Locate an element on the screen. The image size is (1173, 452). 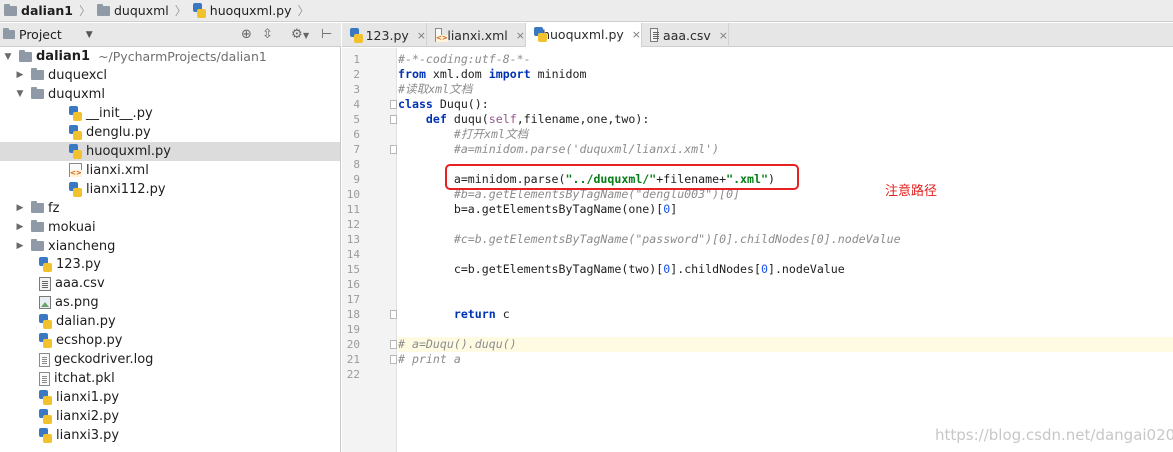
tree-item: ▶ xiancheng is located at coordinates (170, 246).